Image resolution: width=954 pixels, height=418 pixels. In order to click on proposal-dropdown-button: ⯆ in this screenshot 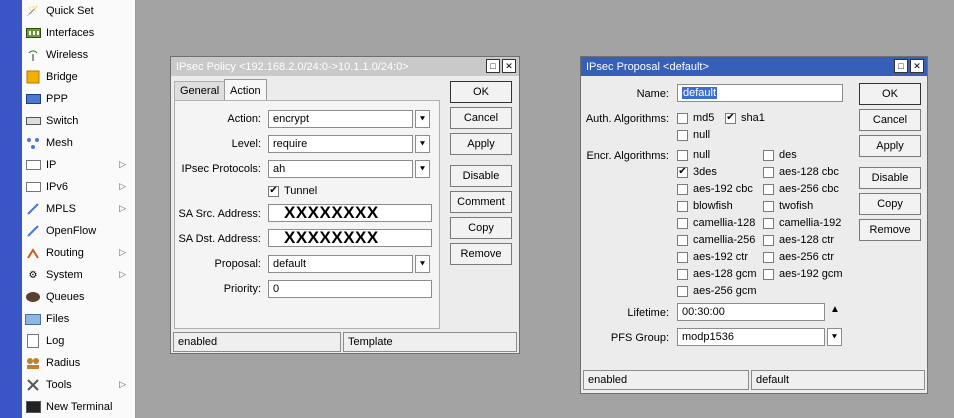, I will do `click(422, 264)`.